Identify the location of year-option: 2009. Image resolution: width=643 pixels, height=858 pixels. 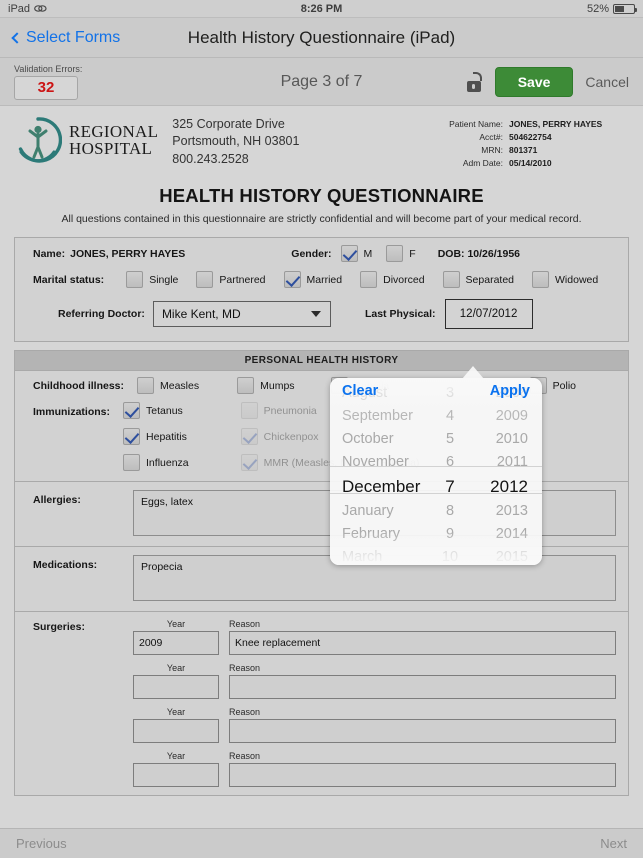
(499, 416).